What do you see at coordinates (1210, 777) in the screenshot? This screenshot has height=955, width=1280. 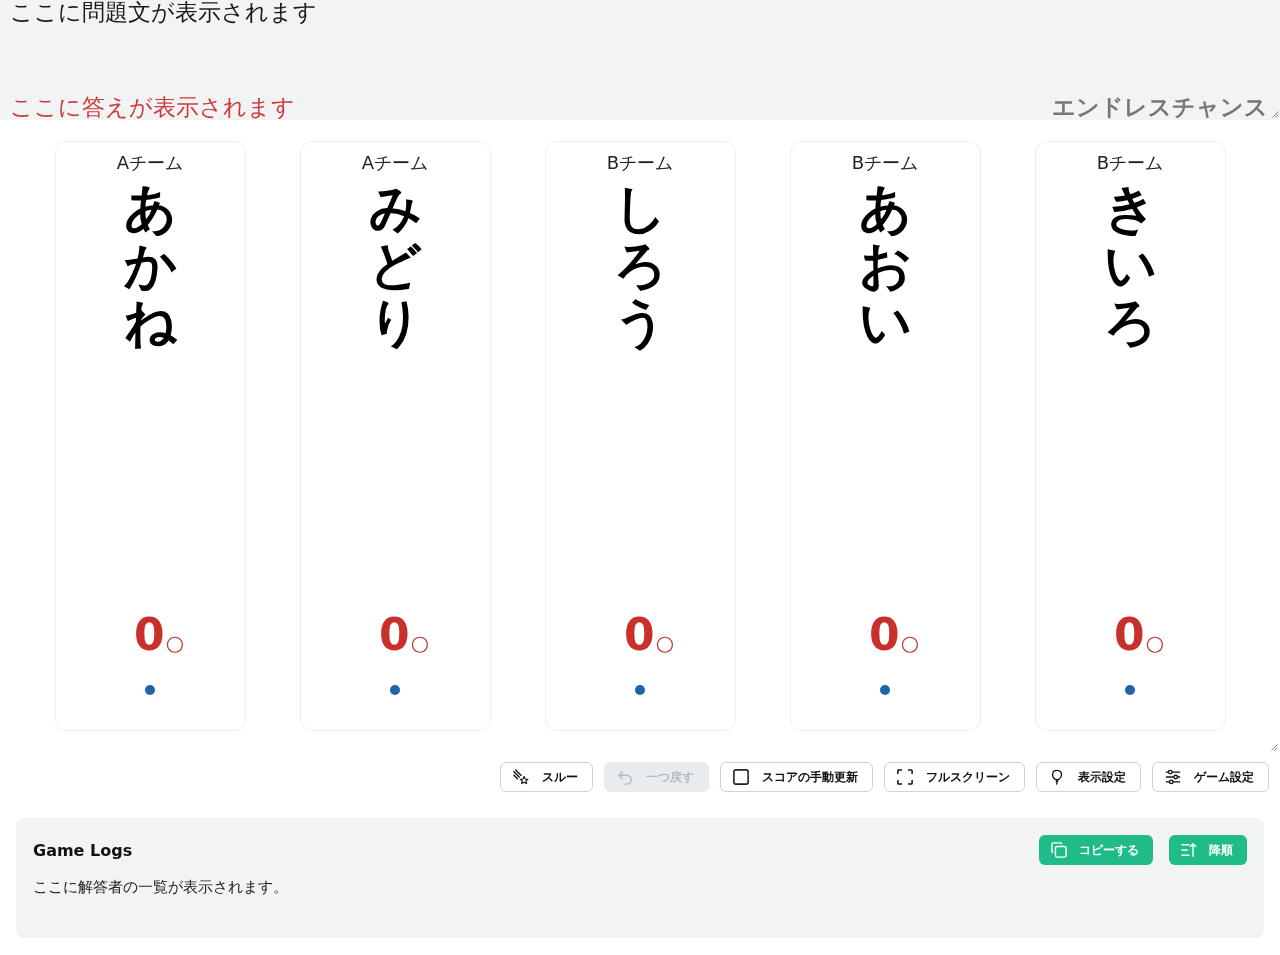 I see `toolbar-button: ゲーム設定` at bounding box center [1210, 777].